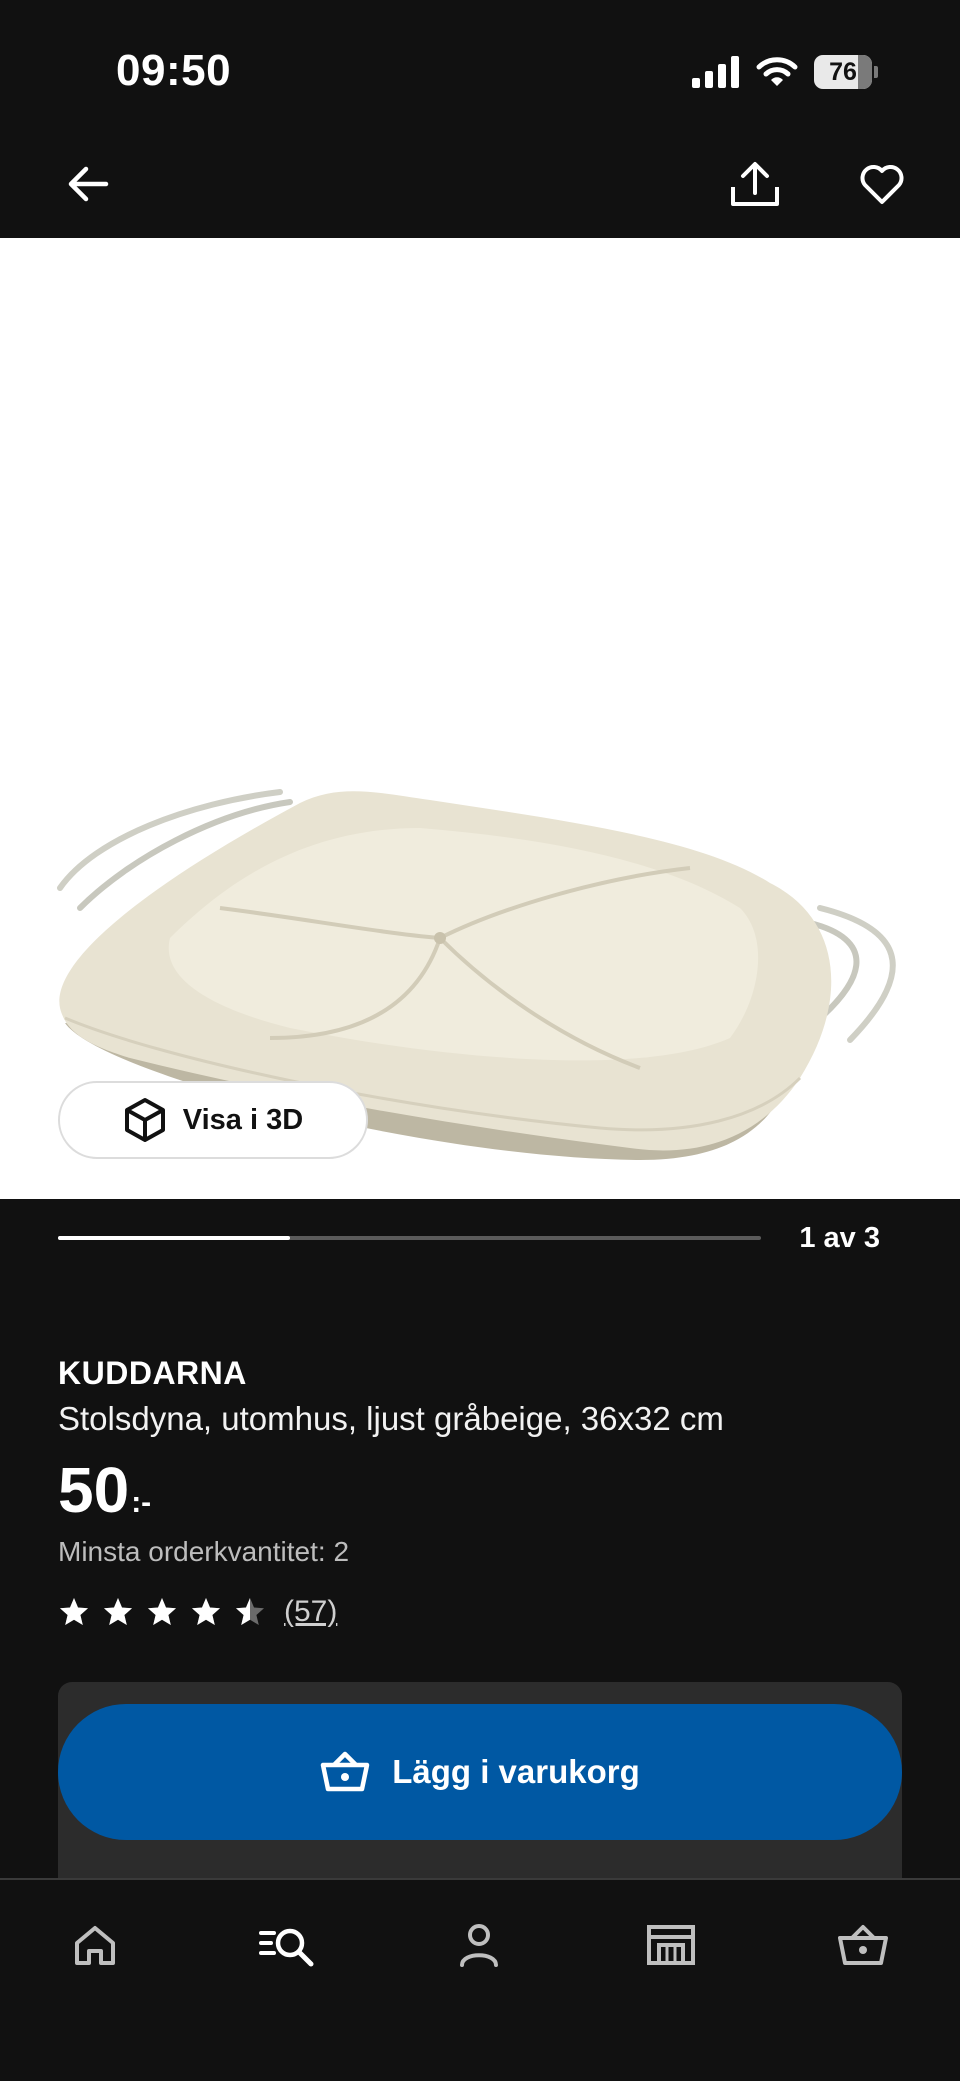 The width and height of the screenshot is (960, 2081). Describe the element at coordinates (409, 1238) in the screenshot. I see `gallery-progress` at that location.